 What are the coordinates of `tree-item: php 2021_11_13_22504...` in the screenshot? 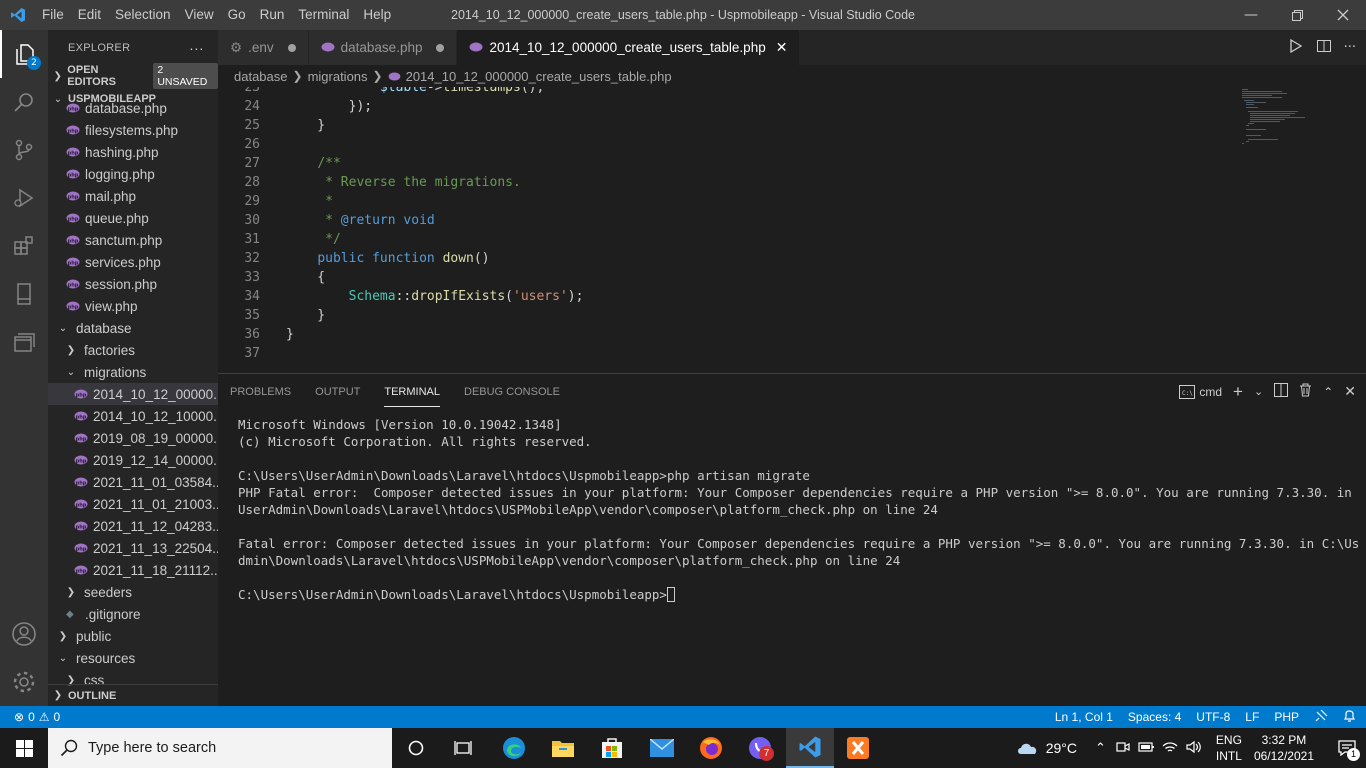 It's located at (133, 548).